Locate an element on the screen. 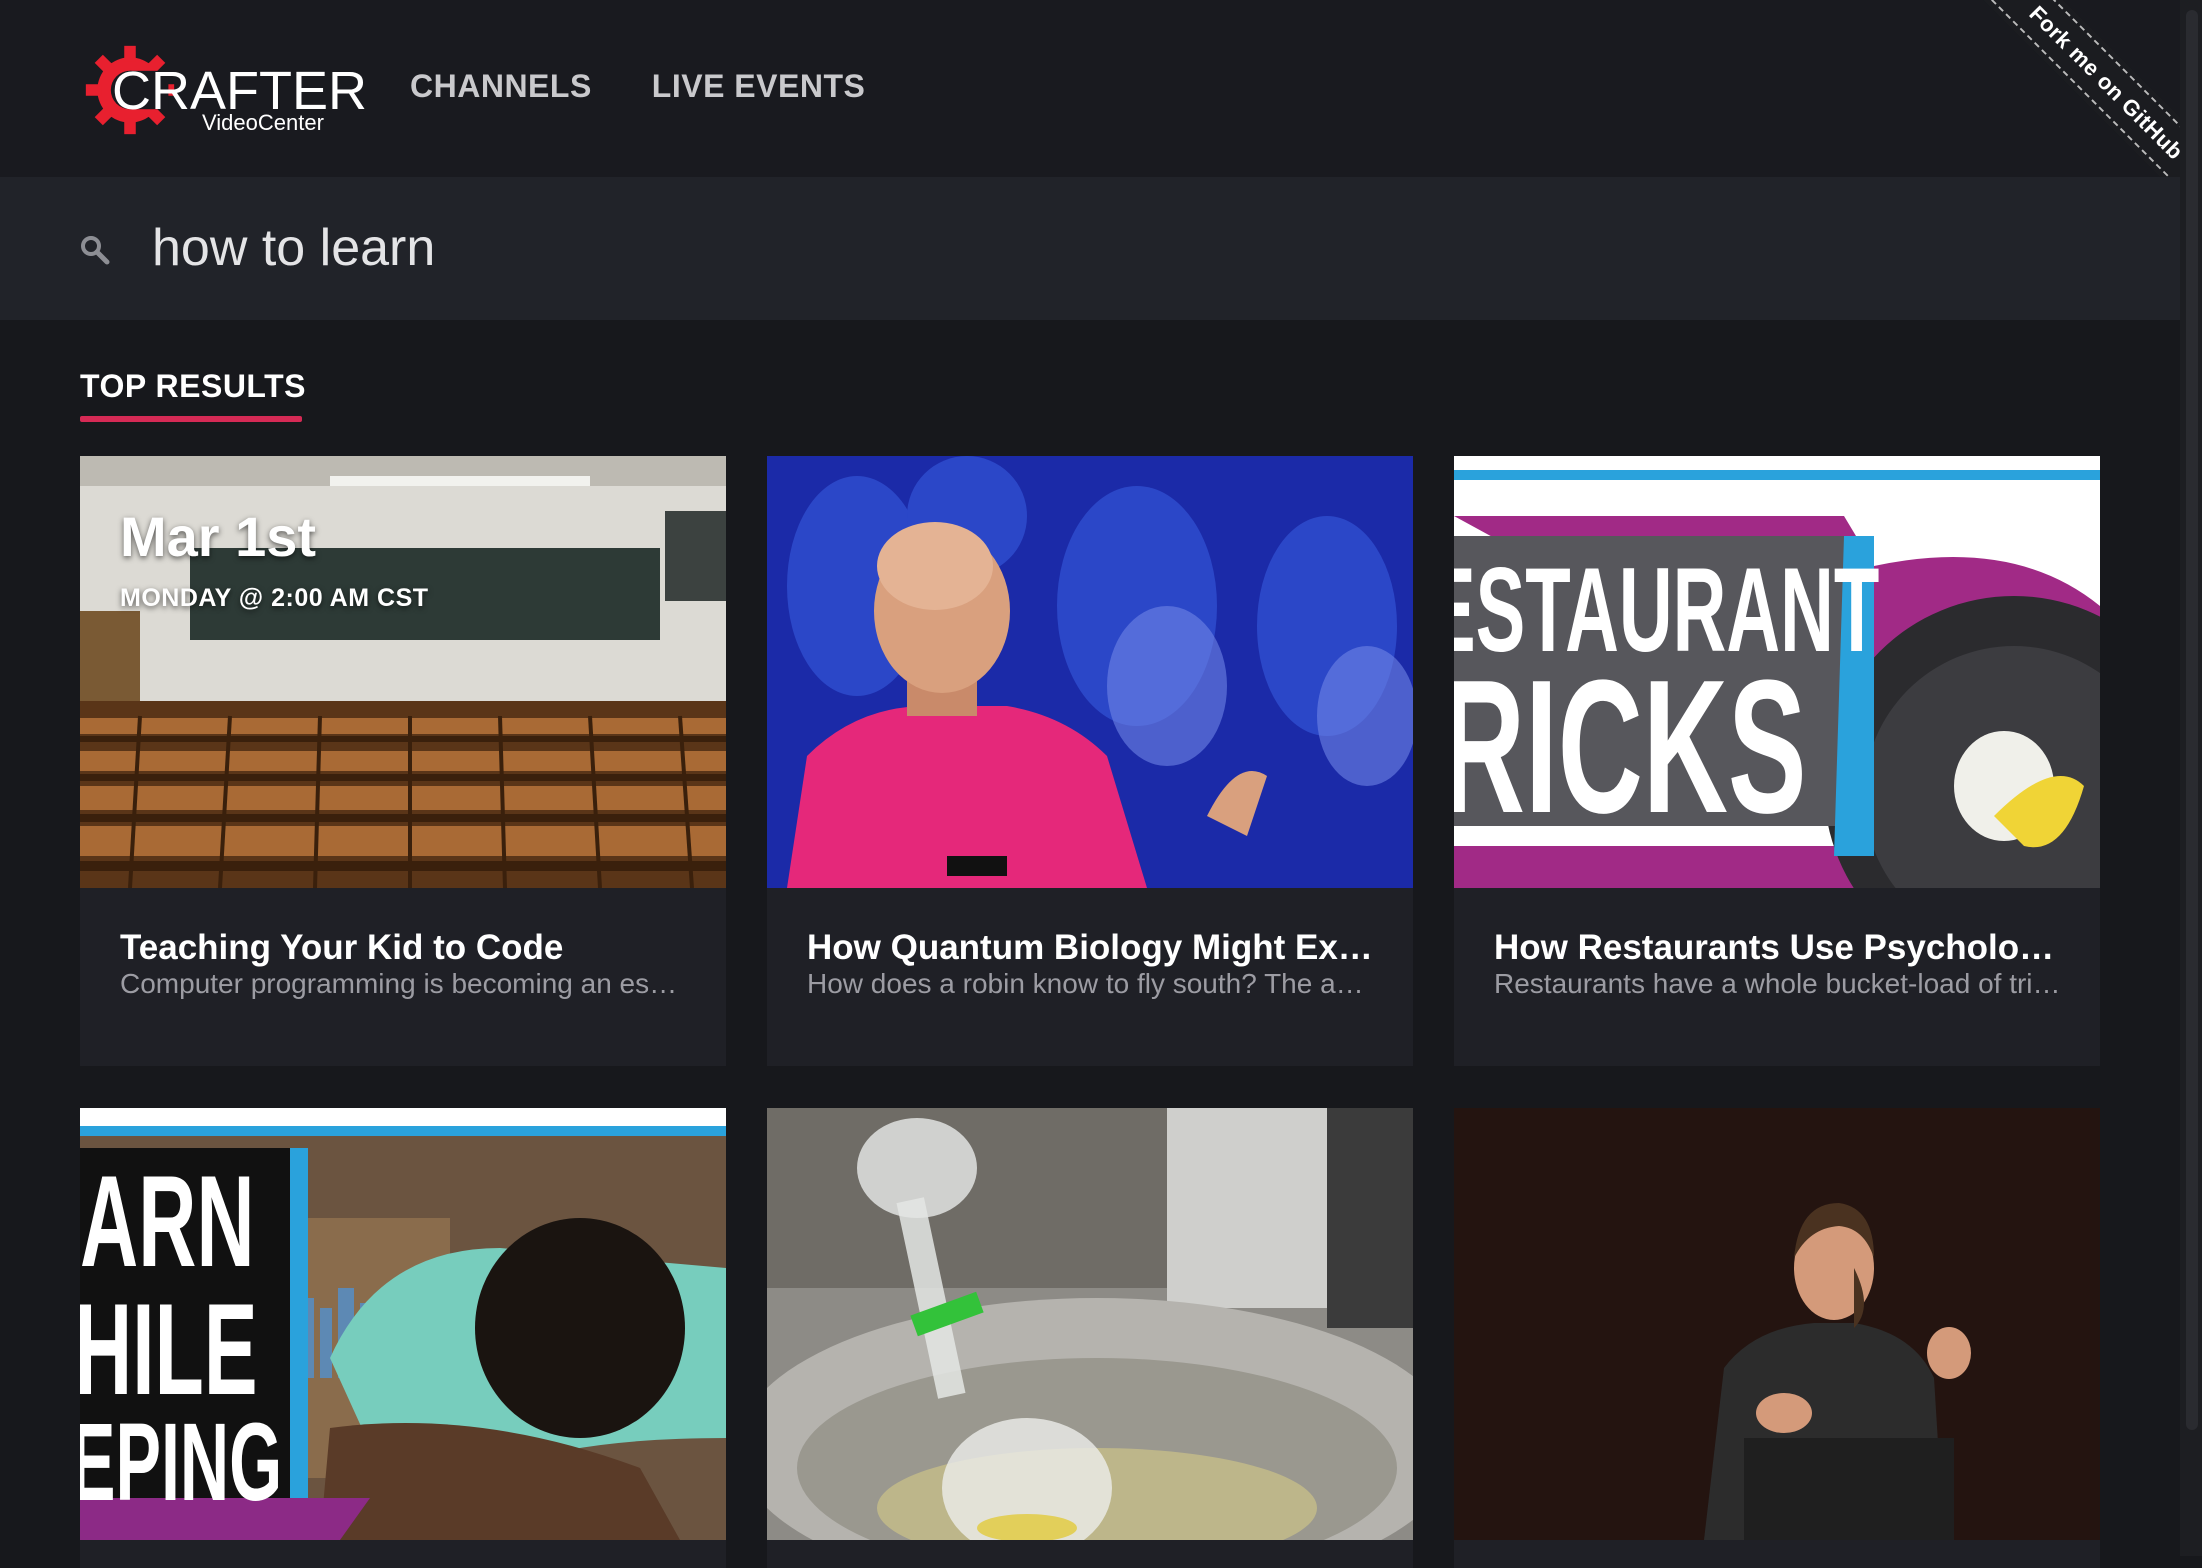 The image size is (2202, 1568). video-thumbnail-sleep-learning: ARN HILE EPING is located at coordinates (403, 1324).